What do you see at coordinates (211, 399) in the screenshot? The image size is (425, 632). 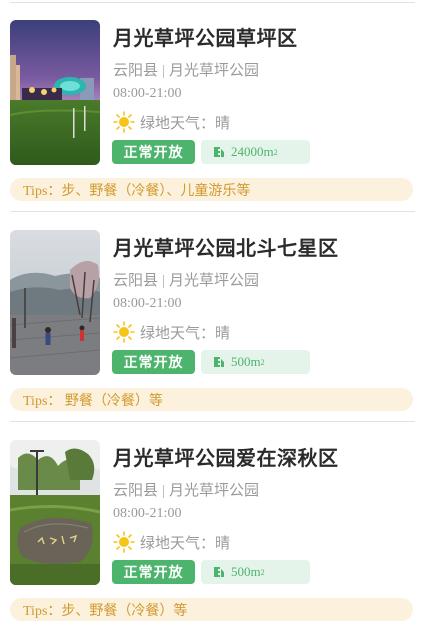 I see `tips-banner: Tips： 野餐（冷餐）等` at bounding box center [211, 399].